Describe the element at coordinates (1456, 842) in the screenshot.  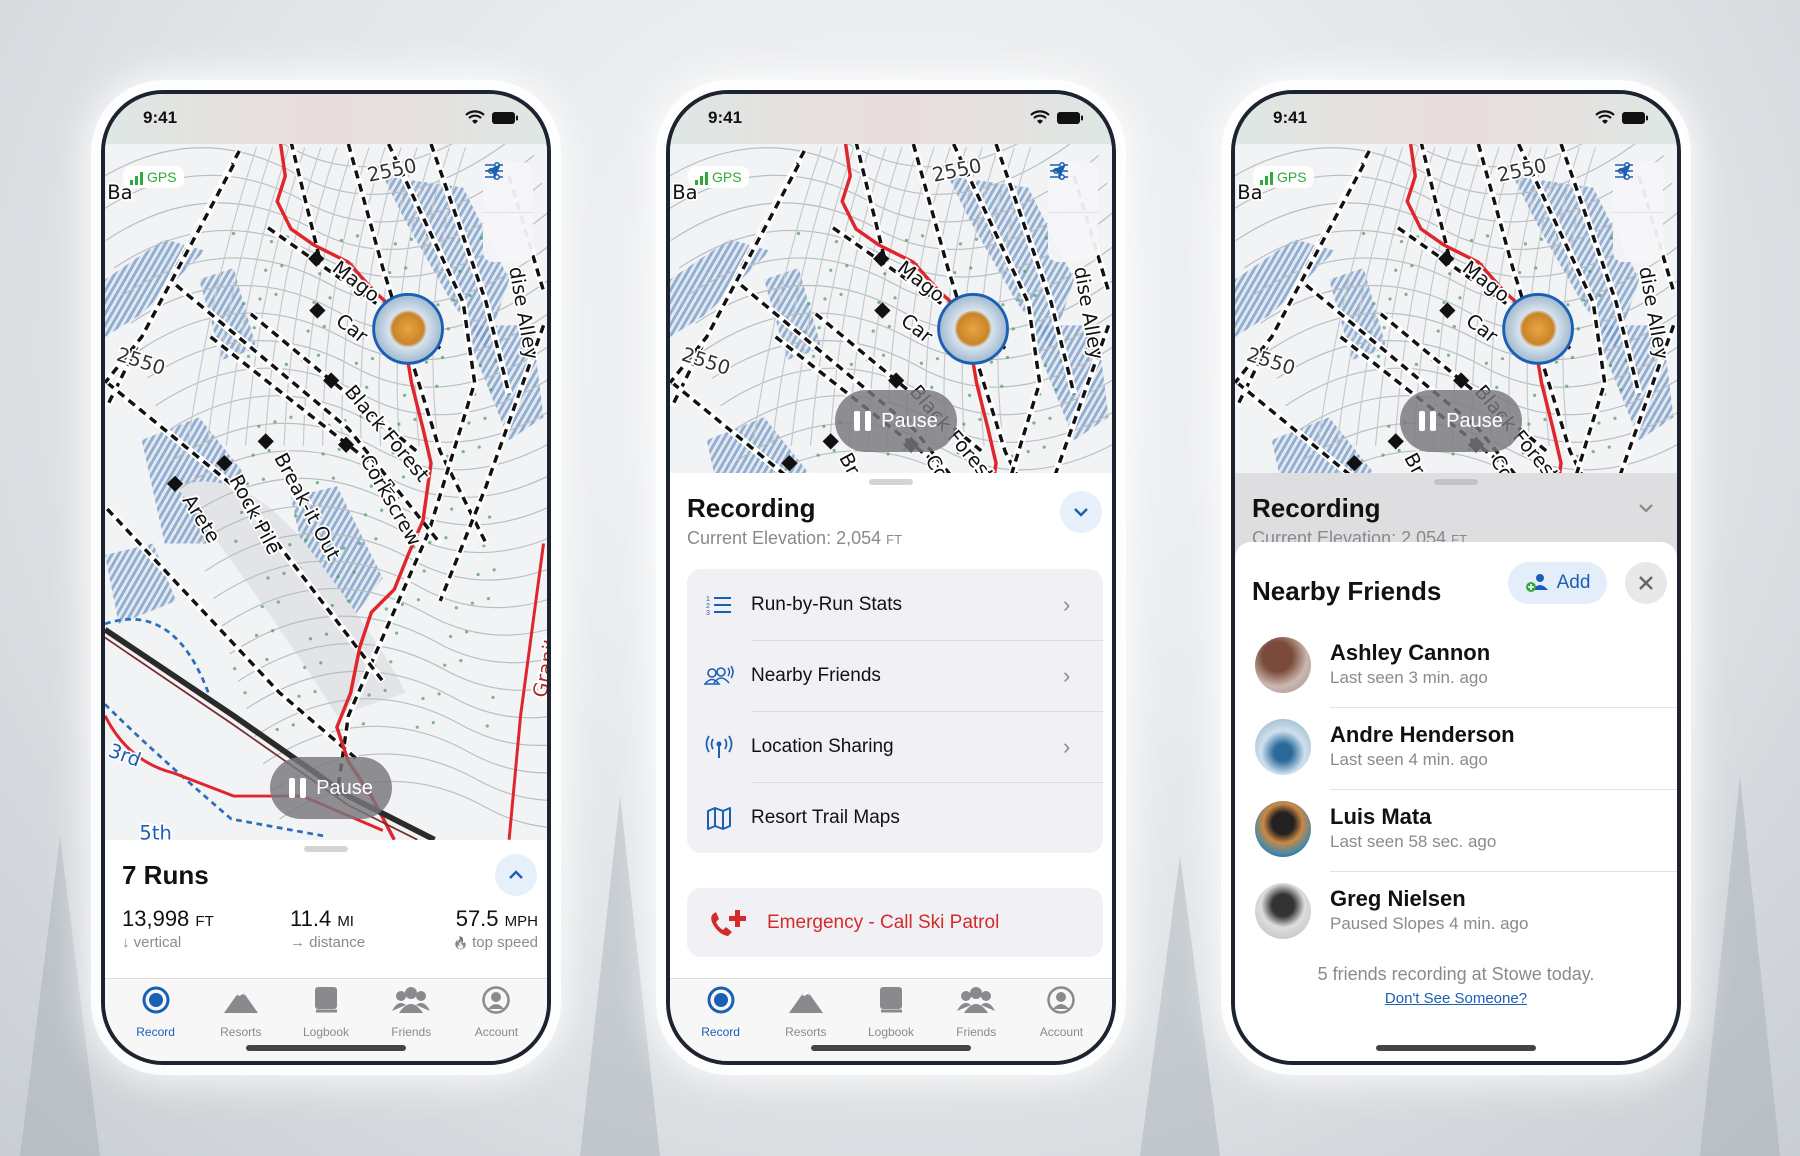
I see `friend-row: Luis Mata Last seen 58 sec. ago` at that location.